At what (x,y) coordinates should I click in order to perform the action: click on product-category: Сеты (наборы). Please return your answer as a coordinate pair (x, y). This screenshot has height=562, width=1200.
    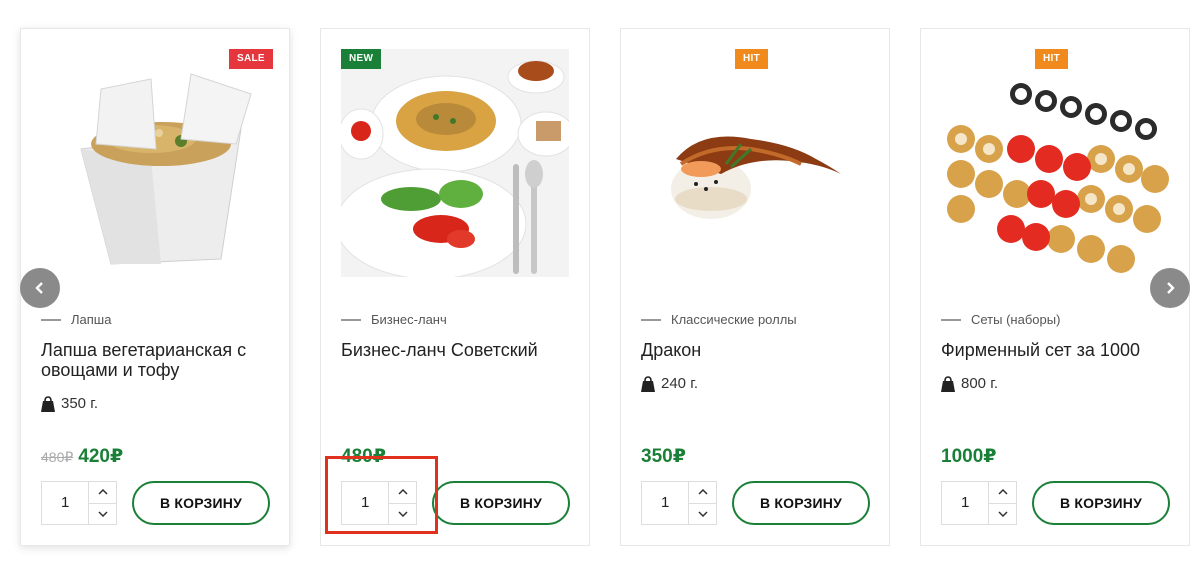
    Looking at the image, I should click on (1000, 319).